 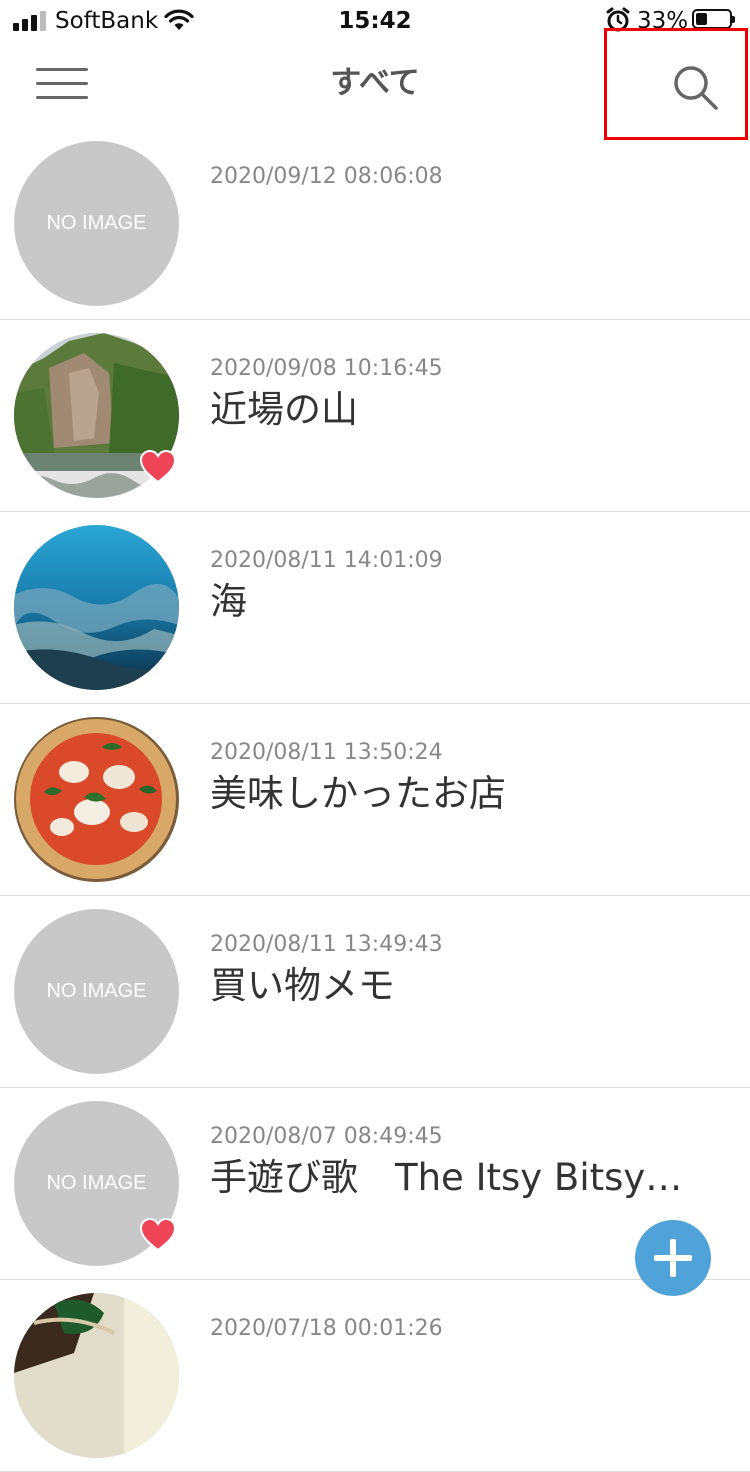 I want to click on list-item: NO IMAGE 2020/08/11 13:49:43 買い物メモ, so click(x=375, y=992).